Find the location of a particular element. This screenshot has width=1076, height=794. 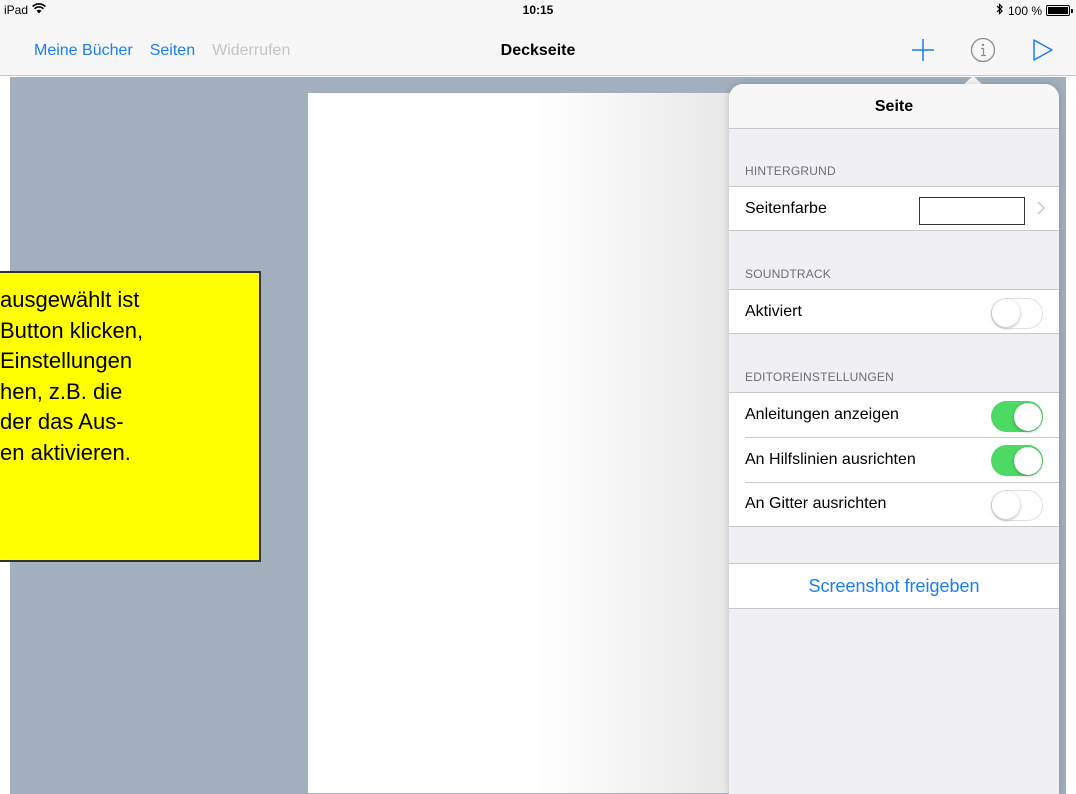

callout-line: Einstellungen is located at coordinates (66, 360).